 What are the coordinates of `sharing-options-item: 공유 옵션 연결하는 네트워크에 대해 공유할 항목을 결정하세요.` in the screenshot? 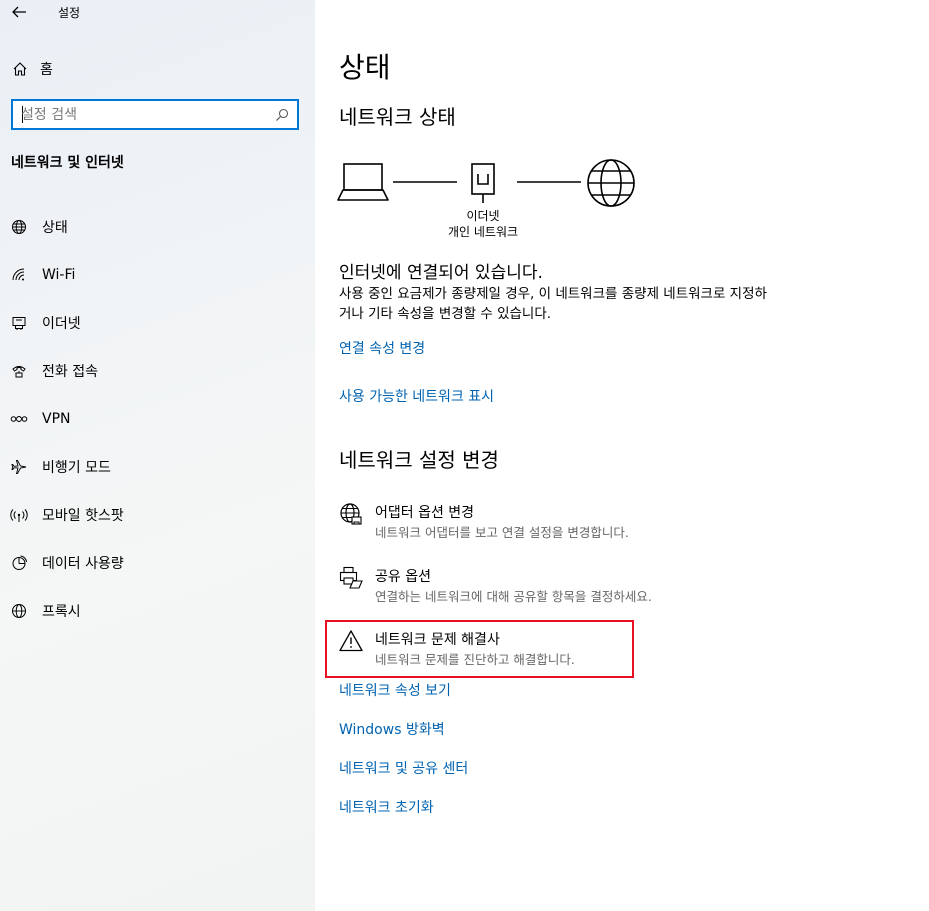 It's located at (509, 590).